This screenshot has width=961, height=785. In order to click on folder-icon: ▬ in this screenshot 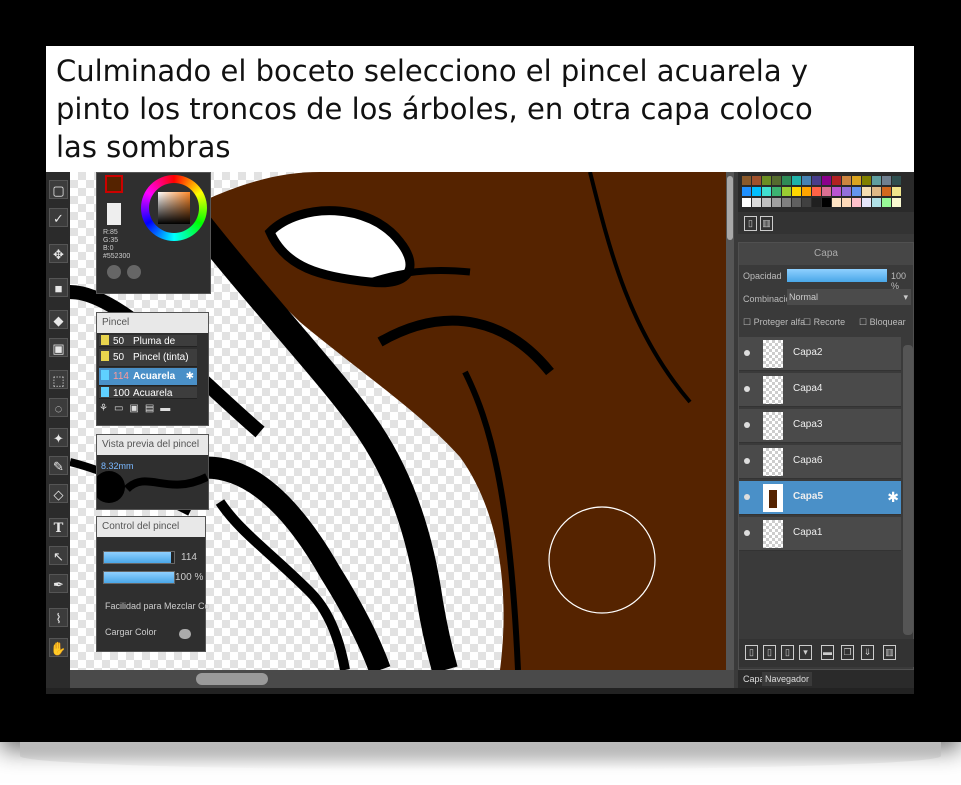, I will do `click(827, 652)`.